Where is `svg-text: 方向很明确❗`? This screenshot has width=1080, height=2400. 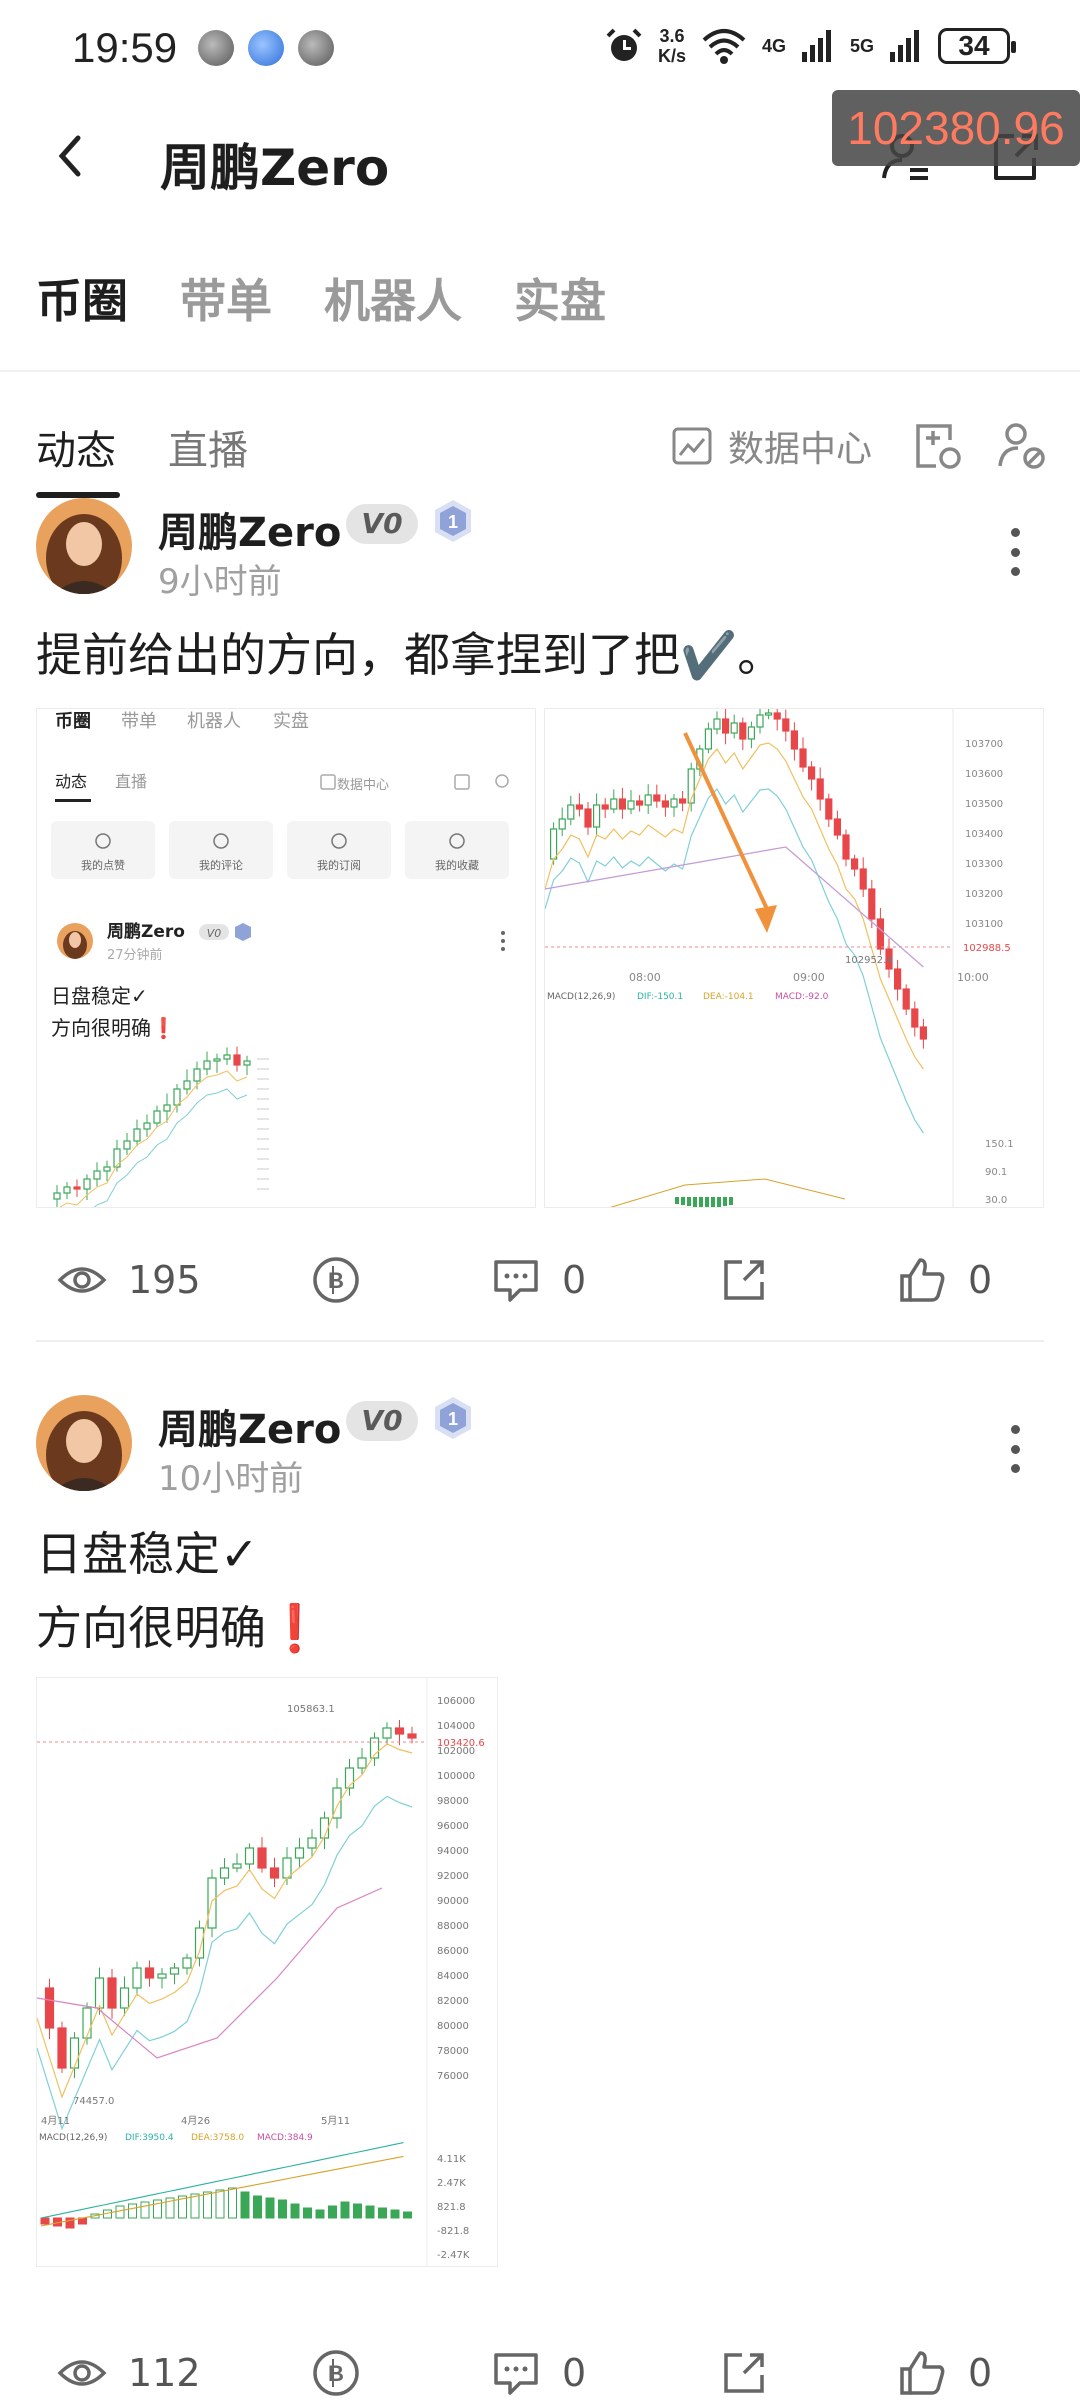 svg-text: 方向很明确❗ is located at coordinates (113, 1028).